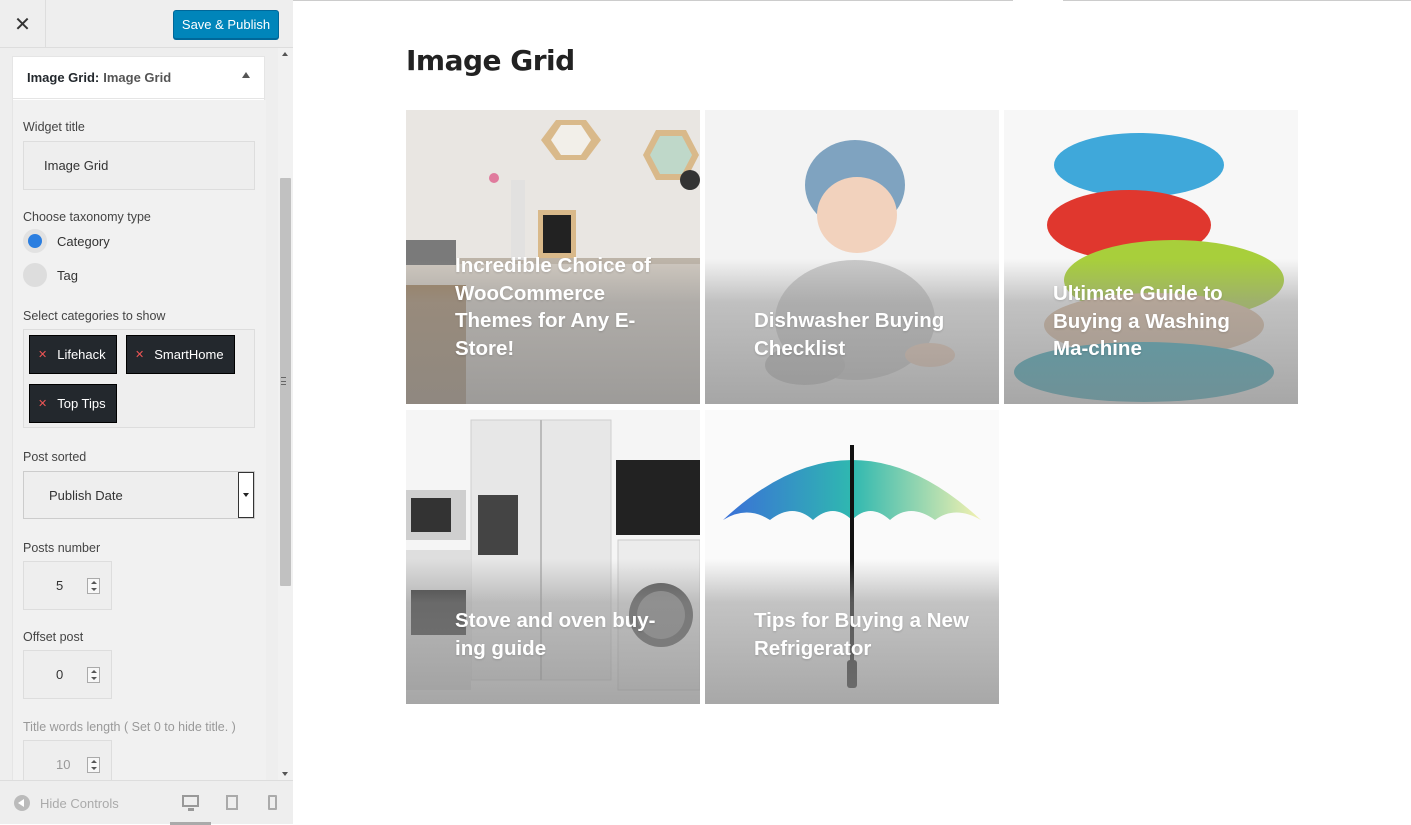 The height and width of the screenshot is (825, 1411). I want to click on radio-tag-label: Tag, so click(67, 275).